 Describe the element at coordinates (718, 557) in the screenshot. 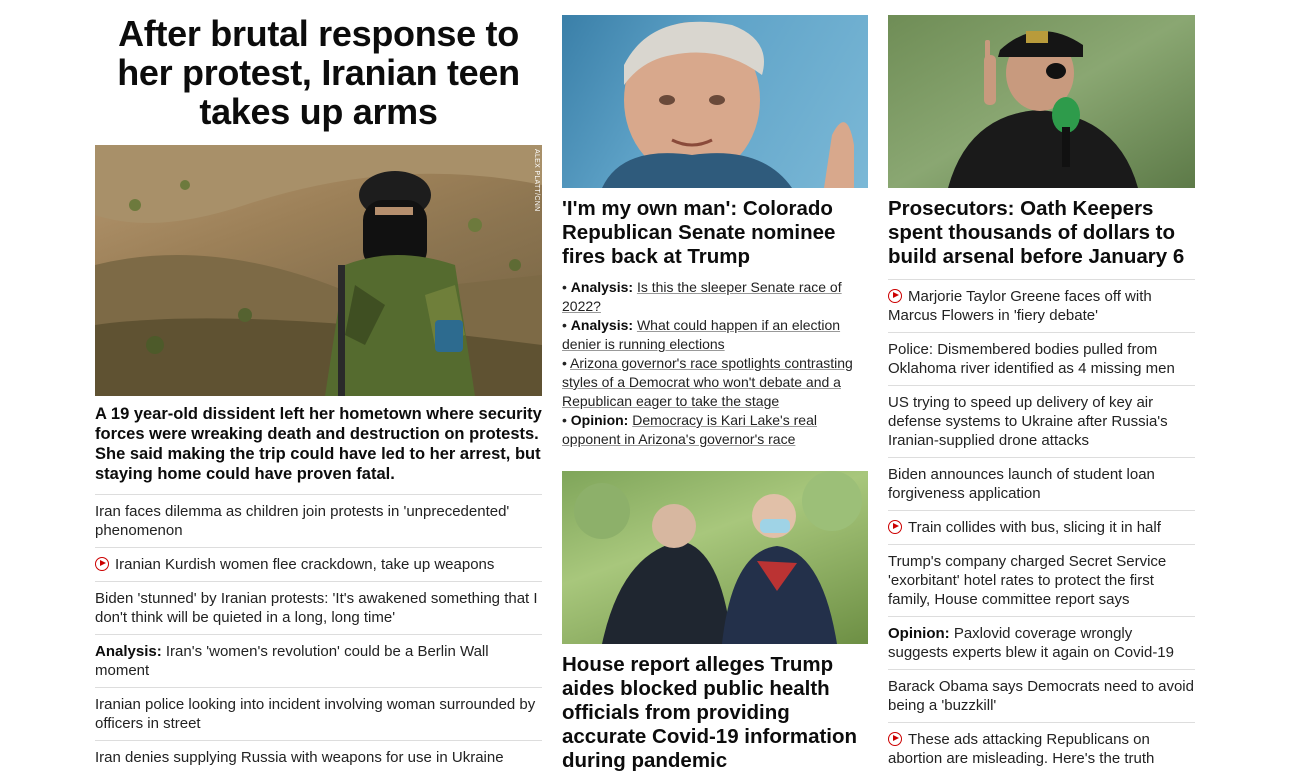

I see `house-report-photo-illustration` at that location.